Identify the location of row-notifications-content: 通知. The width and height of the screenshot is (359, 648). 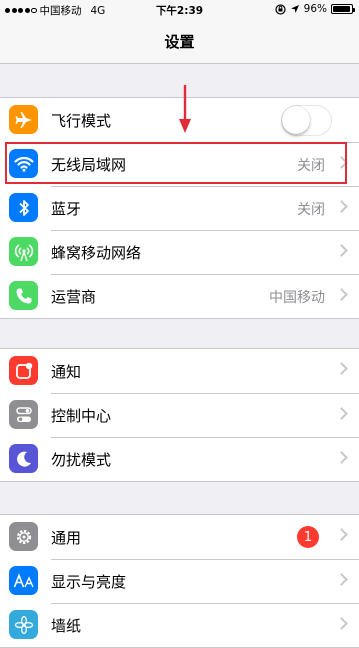
(205, 371).